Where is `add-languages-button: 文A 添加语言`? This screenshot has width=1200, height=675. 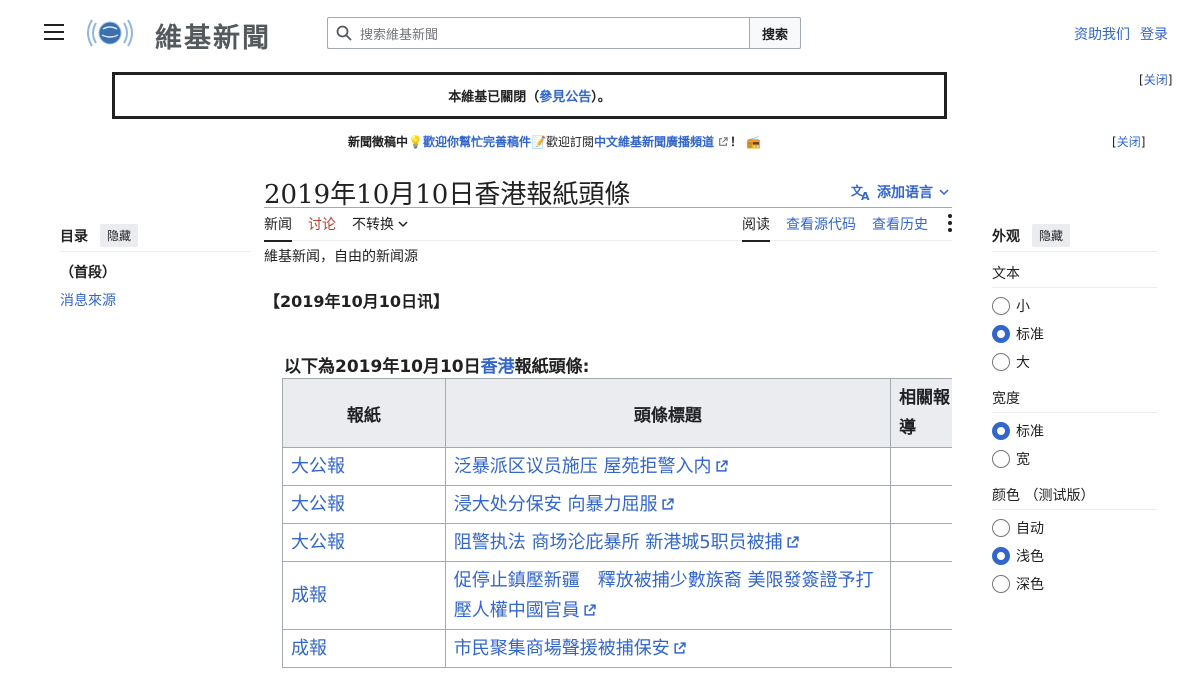 add-languages-button: 文A 添加语言 is located at coordinates (900, 192).